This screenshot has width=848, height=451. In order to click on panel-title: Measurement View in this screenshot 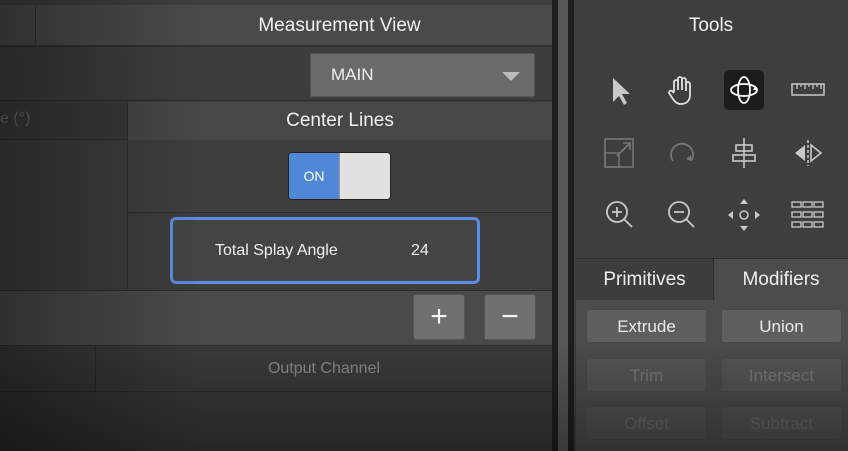, I will do `click(339, 25)`.